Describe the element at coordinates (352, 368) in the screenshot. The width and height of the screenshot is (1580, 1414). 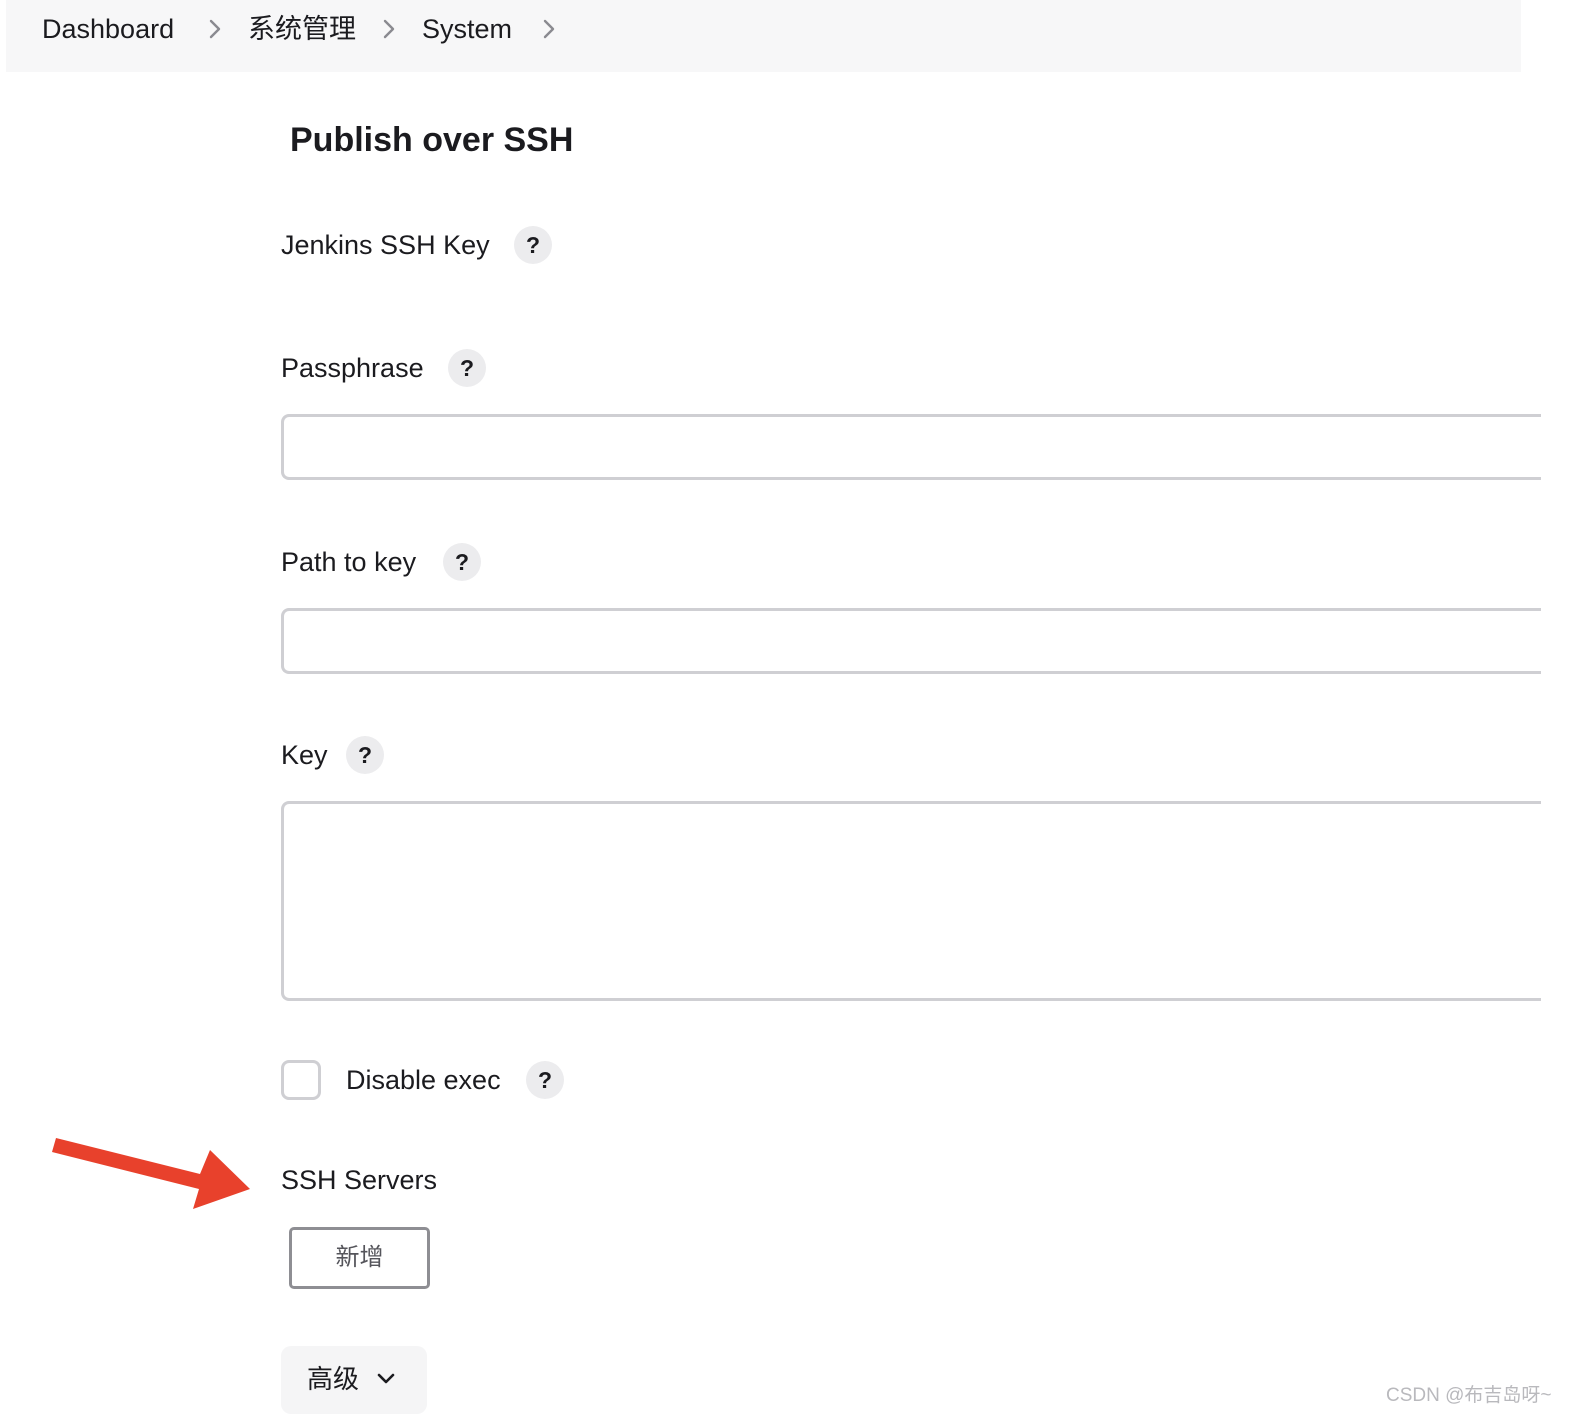
I see `passphrase-label: Passphrase` at that location.